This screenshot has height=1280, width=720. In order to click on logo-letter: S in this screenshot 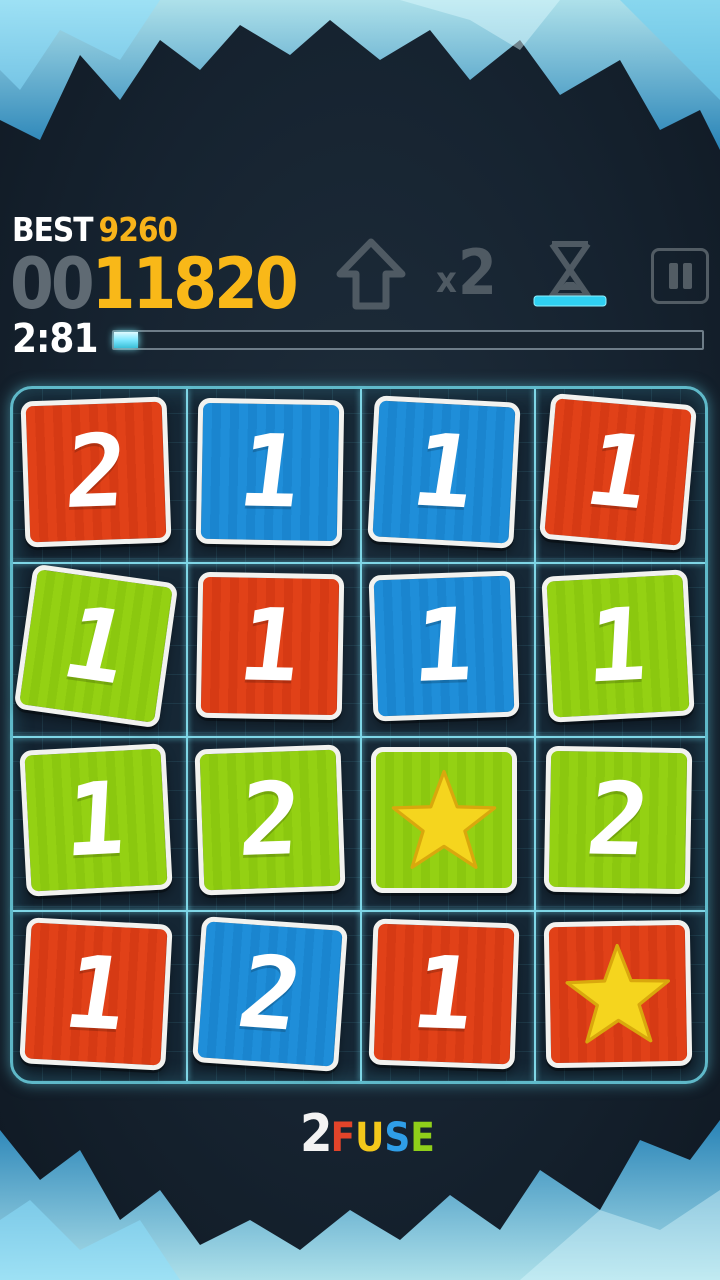, I will do `click(397, 1138)`.